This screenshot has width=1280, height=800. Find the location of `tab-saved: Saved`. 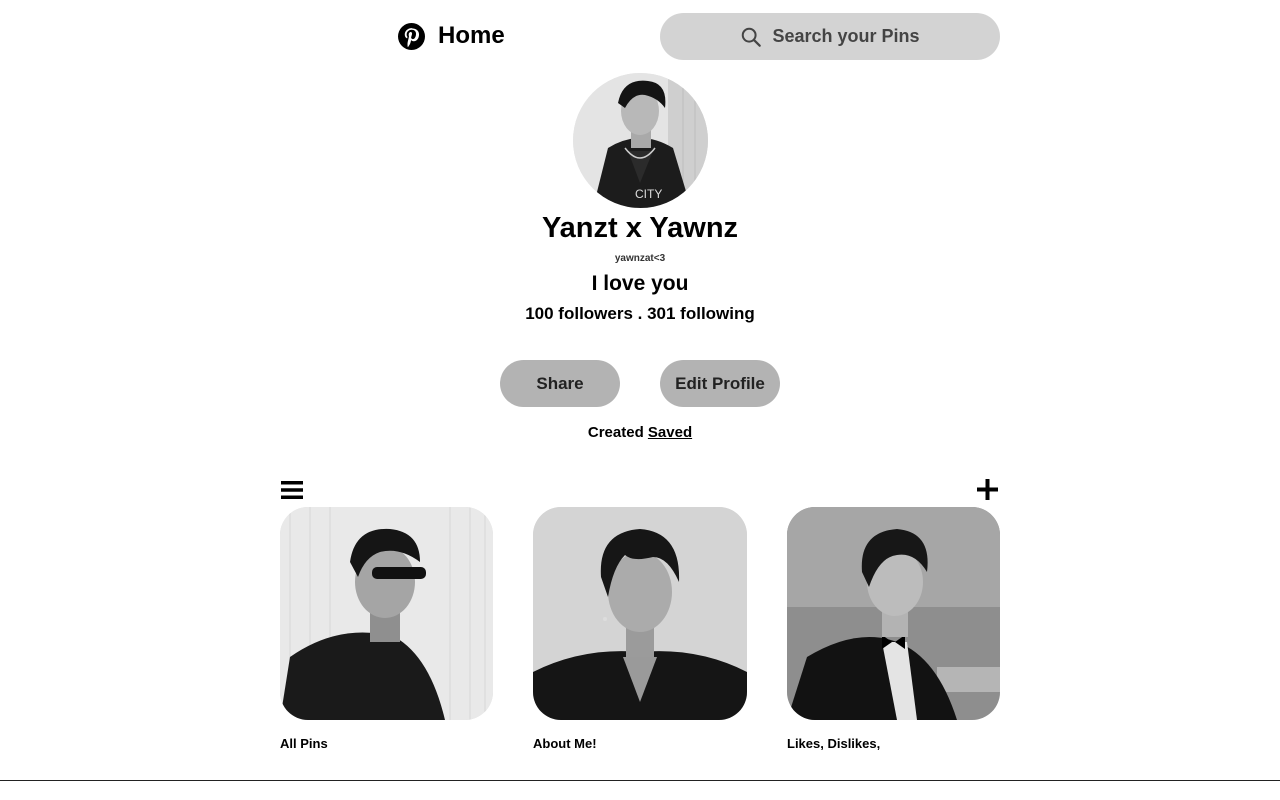

tab-saved: Saved is located at coordinates (670, 432).